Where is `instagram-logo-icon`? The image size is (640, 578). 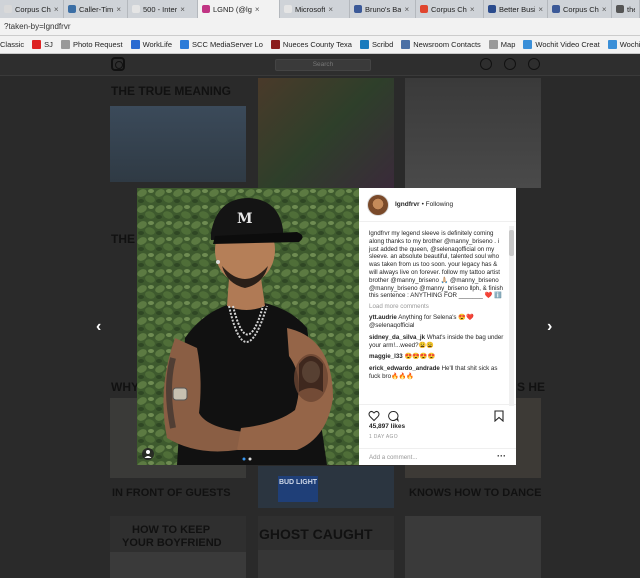
instagram-logo-icon is located at coordinates (118, 64).